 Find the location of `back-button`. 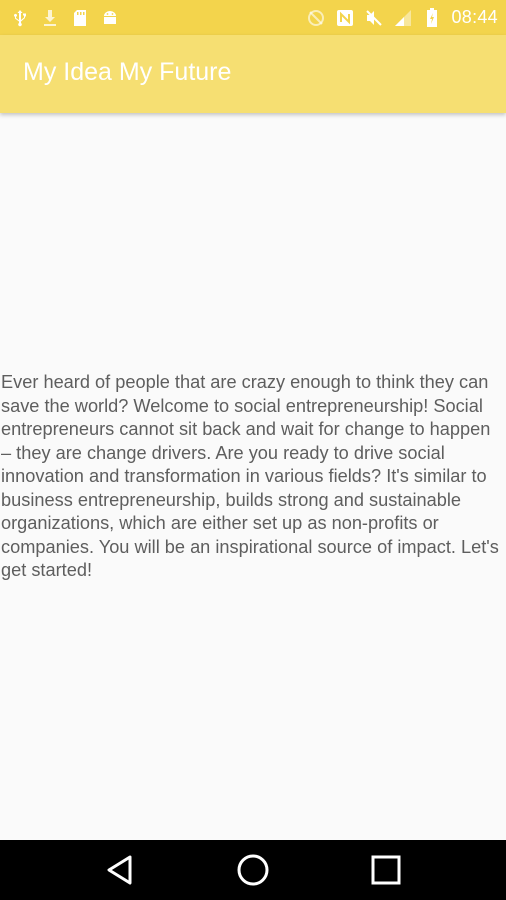

back-button is located at coordinates (120, 870).